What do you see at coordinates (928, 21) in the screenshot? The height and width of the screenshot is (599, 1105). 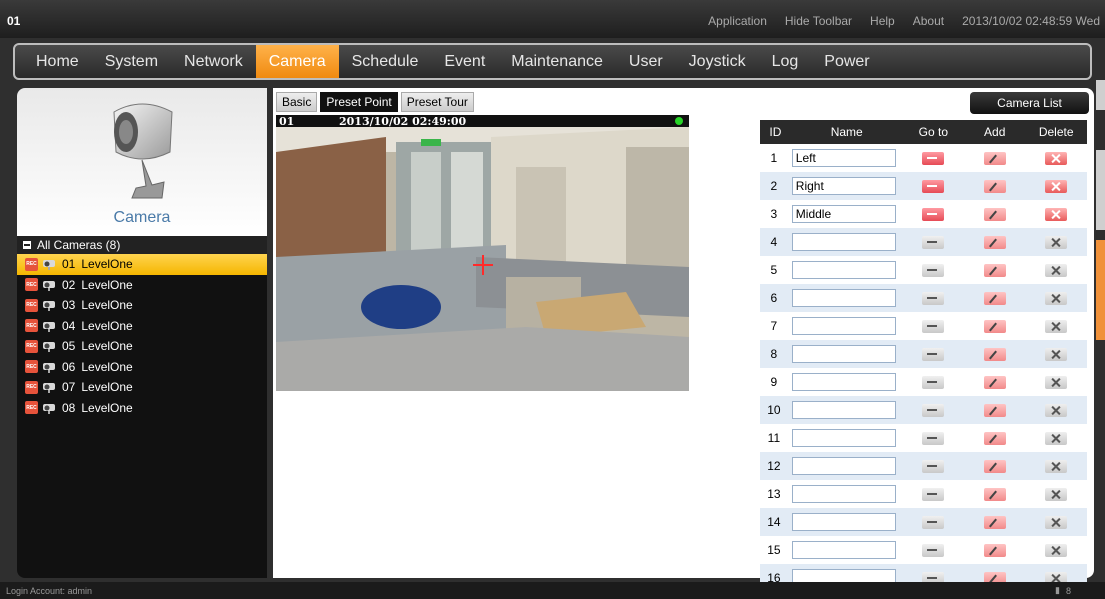 I see `menu-about: About` at bounding box center [928, 21].